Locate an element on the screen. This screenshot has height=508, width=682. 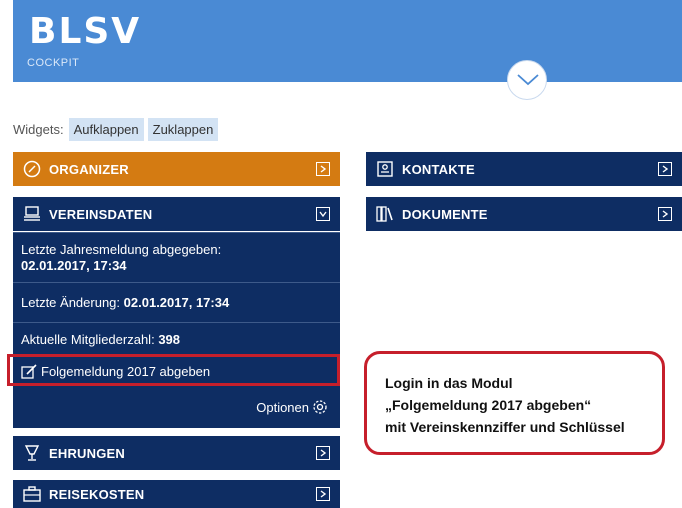
panel-kontakte: KONTAKTE is located at coordinates (524, 169).